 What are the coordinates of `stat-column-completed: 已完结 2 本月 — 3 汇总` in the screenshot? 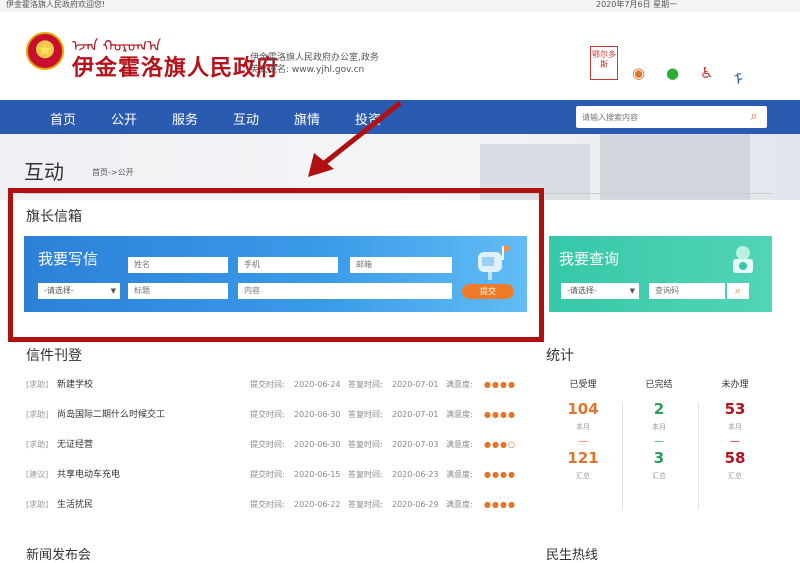 It's located at (659, 429).